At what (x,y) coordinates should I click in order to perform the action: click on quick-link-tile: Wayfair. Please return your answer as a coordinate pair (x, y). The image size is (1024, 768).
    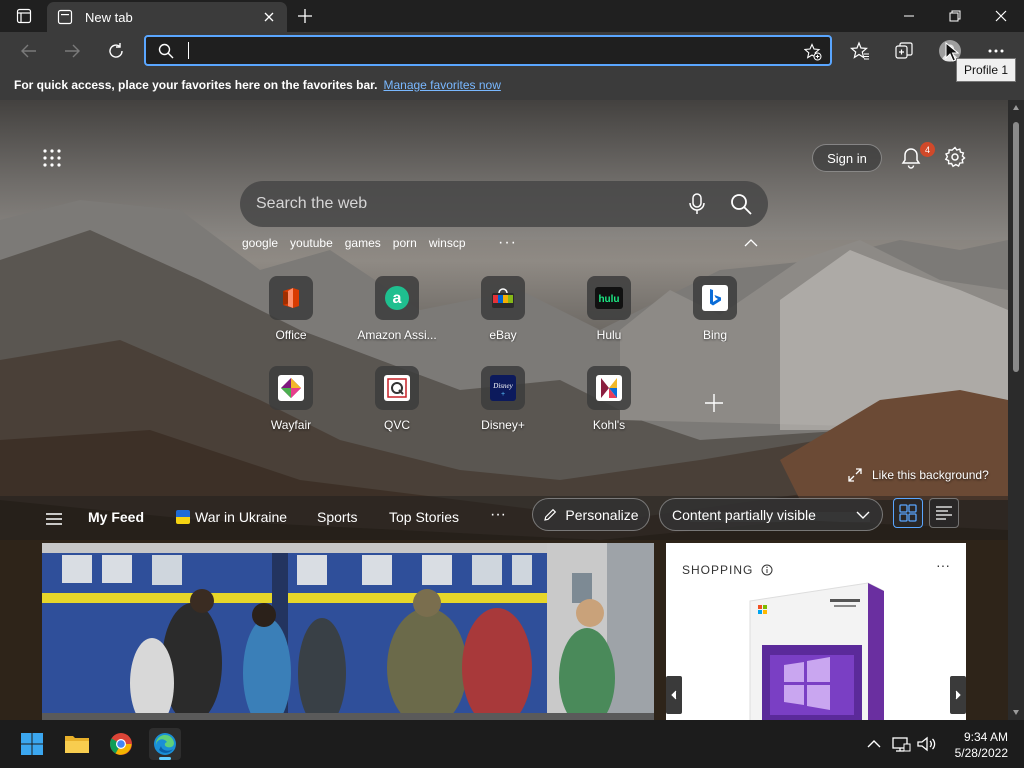
    Looking at the image, I should click on (291, 401).